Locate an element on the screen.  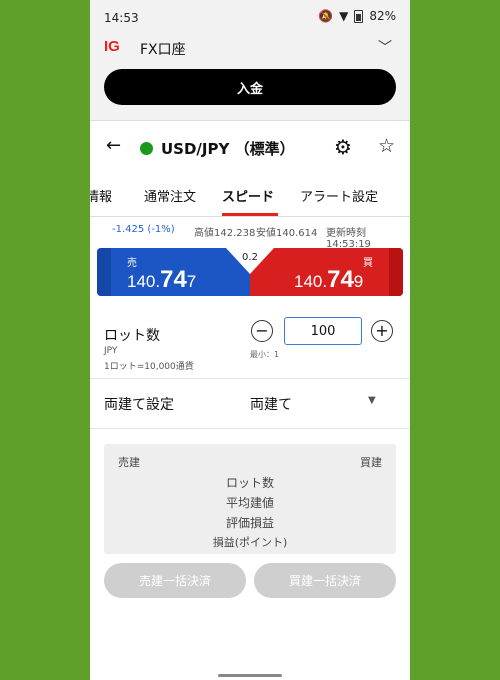
lot-quantity-input is located at coordinates (323, 331).